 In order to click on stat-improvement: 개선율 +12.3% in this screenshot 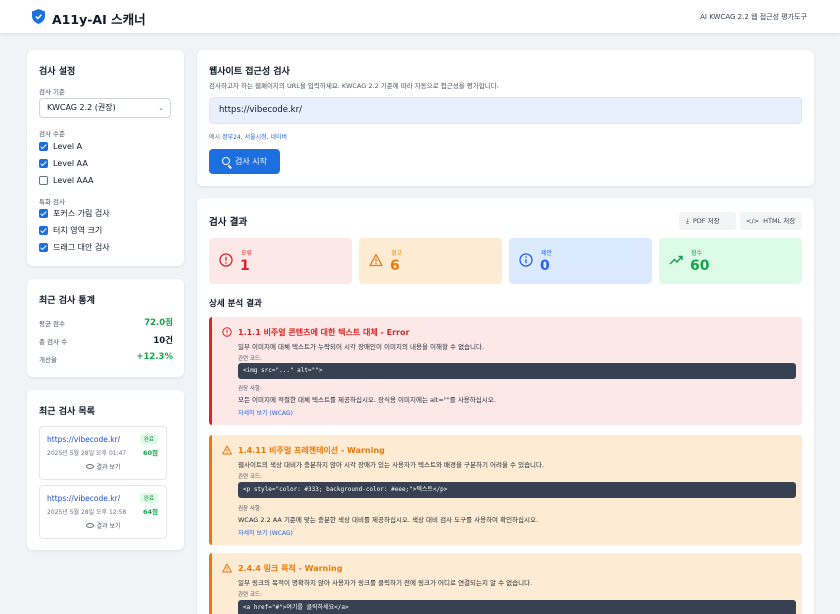, I will do `click(106, 358)`.